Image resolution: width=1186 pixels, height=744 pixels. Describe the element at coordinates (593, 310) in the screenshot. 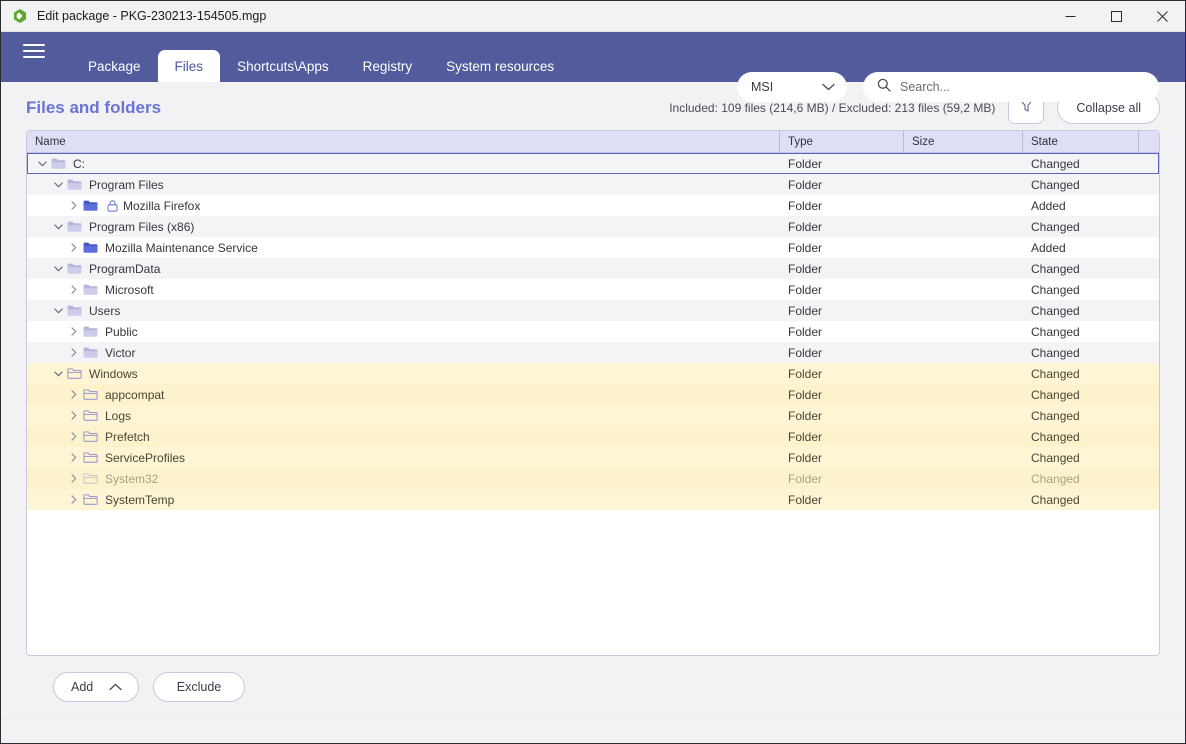

I see `table-row: Users Folder Changed` at that location.